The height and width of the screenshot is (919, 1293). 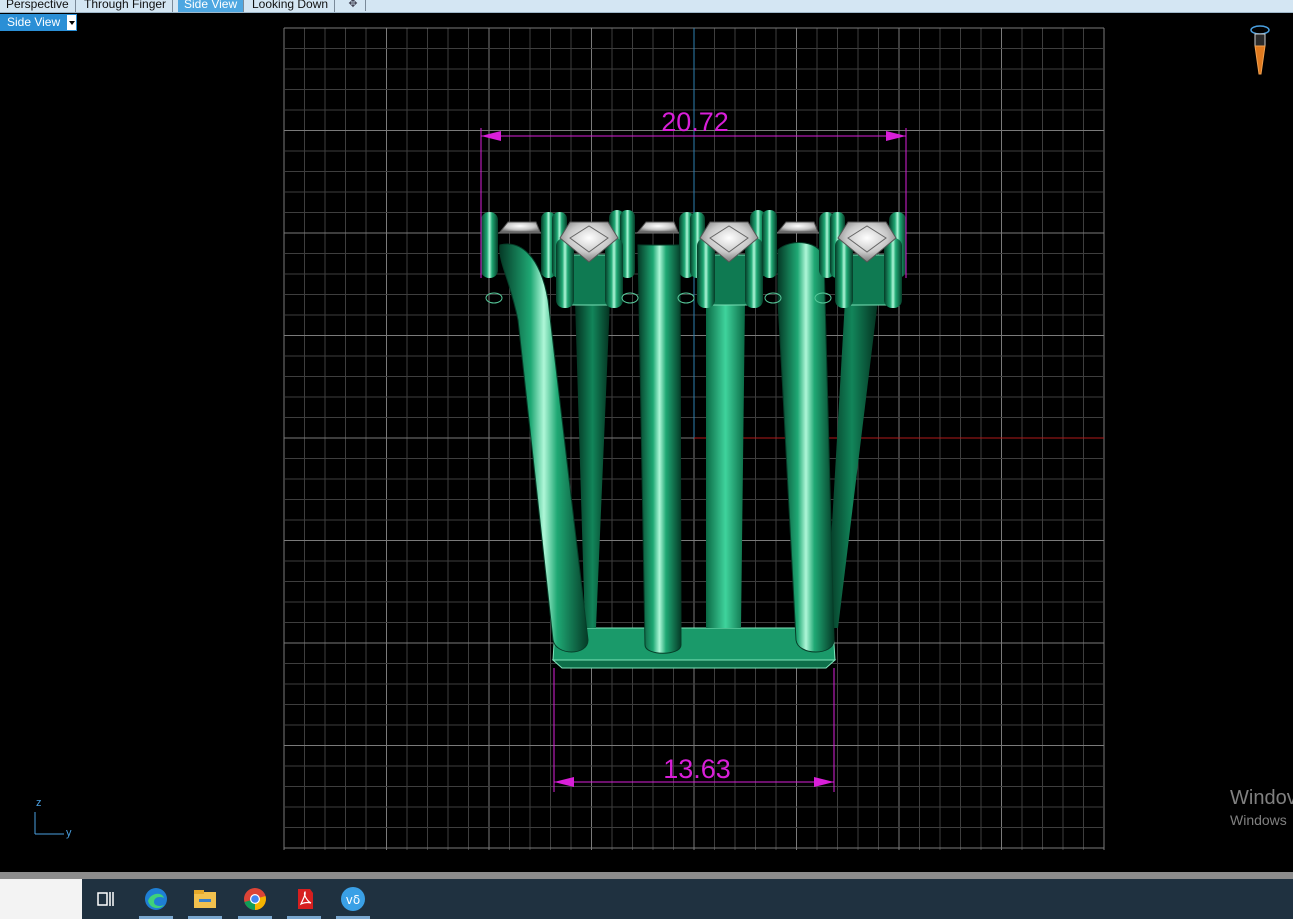 I want to click on file-explorer-icon, so click(x=205, y=899).